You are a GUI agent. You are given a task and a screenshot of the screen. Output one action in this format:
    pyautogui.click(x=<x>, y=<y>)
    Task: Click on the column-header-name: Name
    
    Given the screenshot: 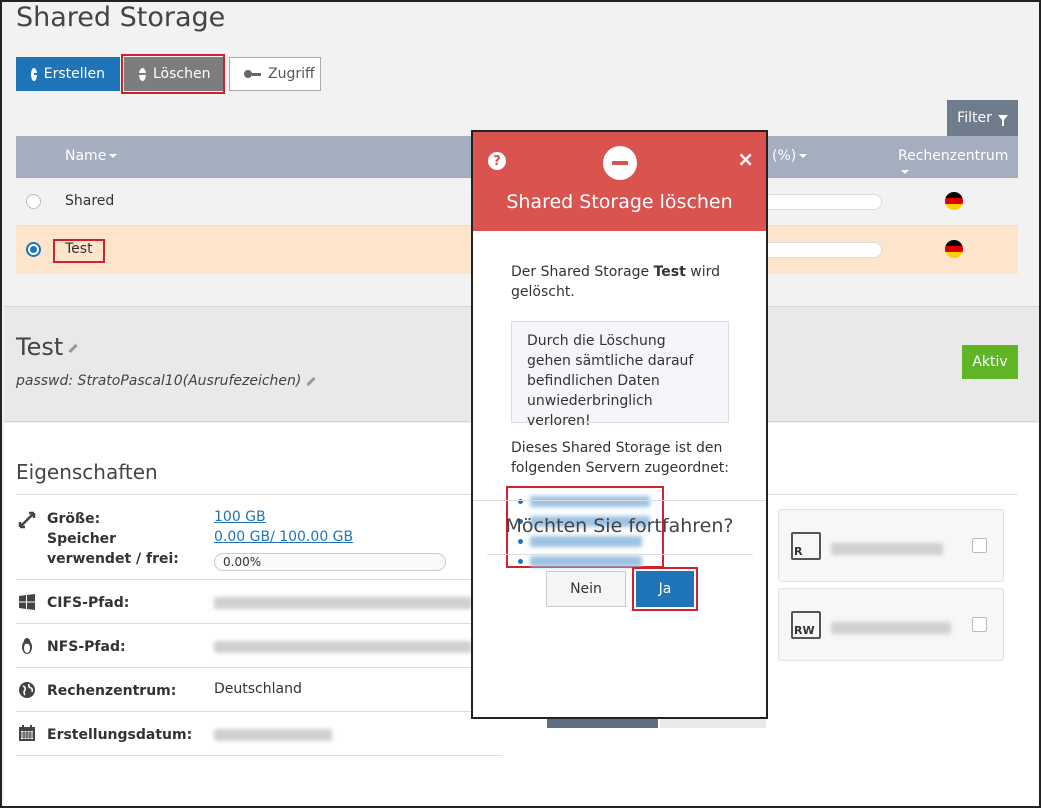 What is the action you would take?
    pyautogui.click(x=91, y=156)
    